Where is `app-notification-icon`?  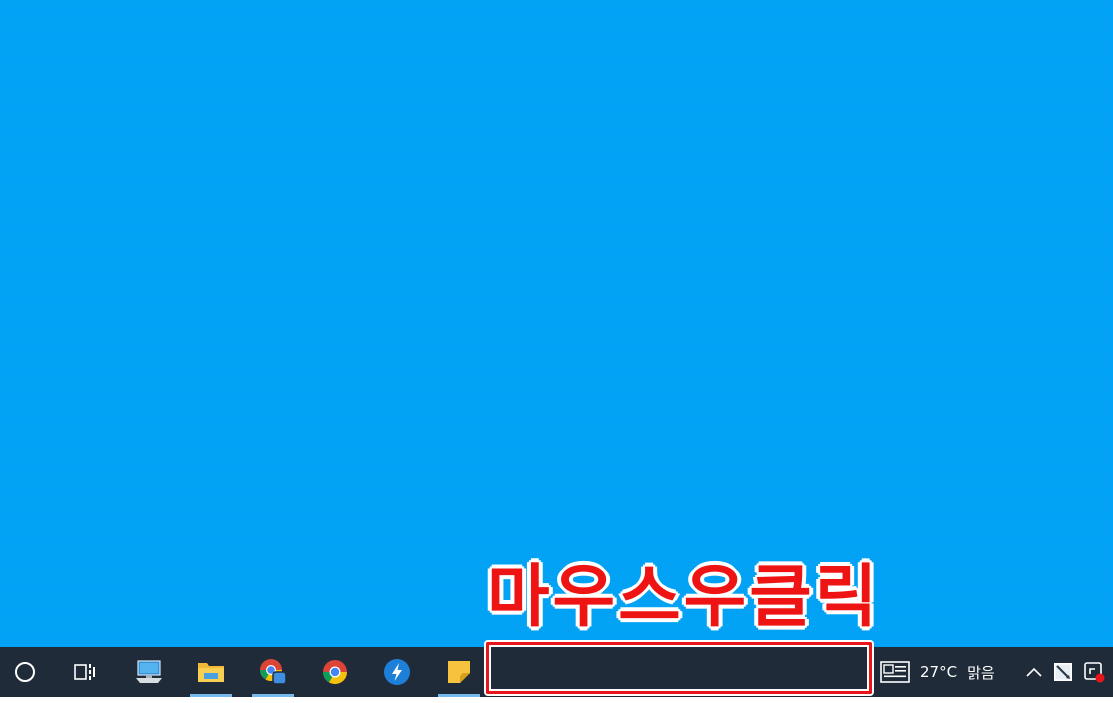 app-notification-icon is located at coordinates (1094, 672).